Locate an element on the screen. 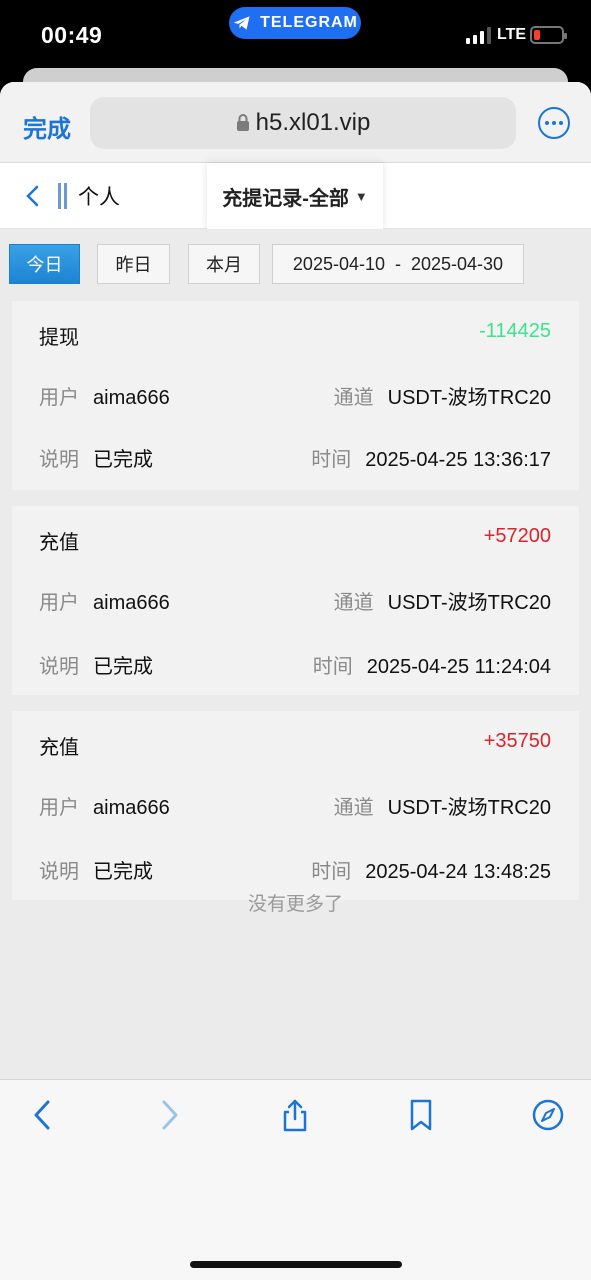 Image resolution: width=591 pixels, height=1280 pixels. record-type-dropdown: 充提记录-全部 ▼ is located at coordinates (295, 196).